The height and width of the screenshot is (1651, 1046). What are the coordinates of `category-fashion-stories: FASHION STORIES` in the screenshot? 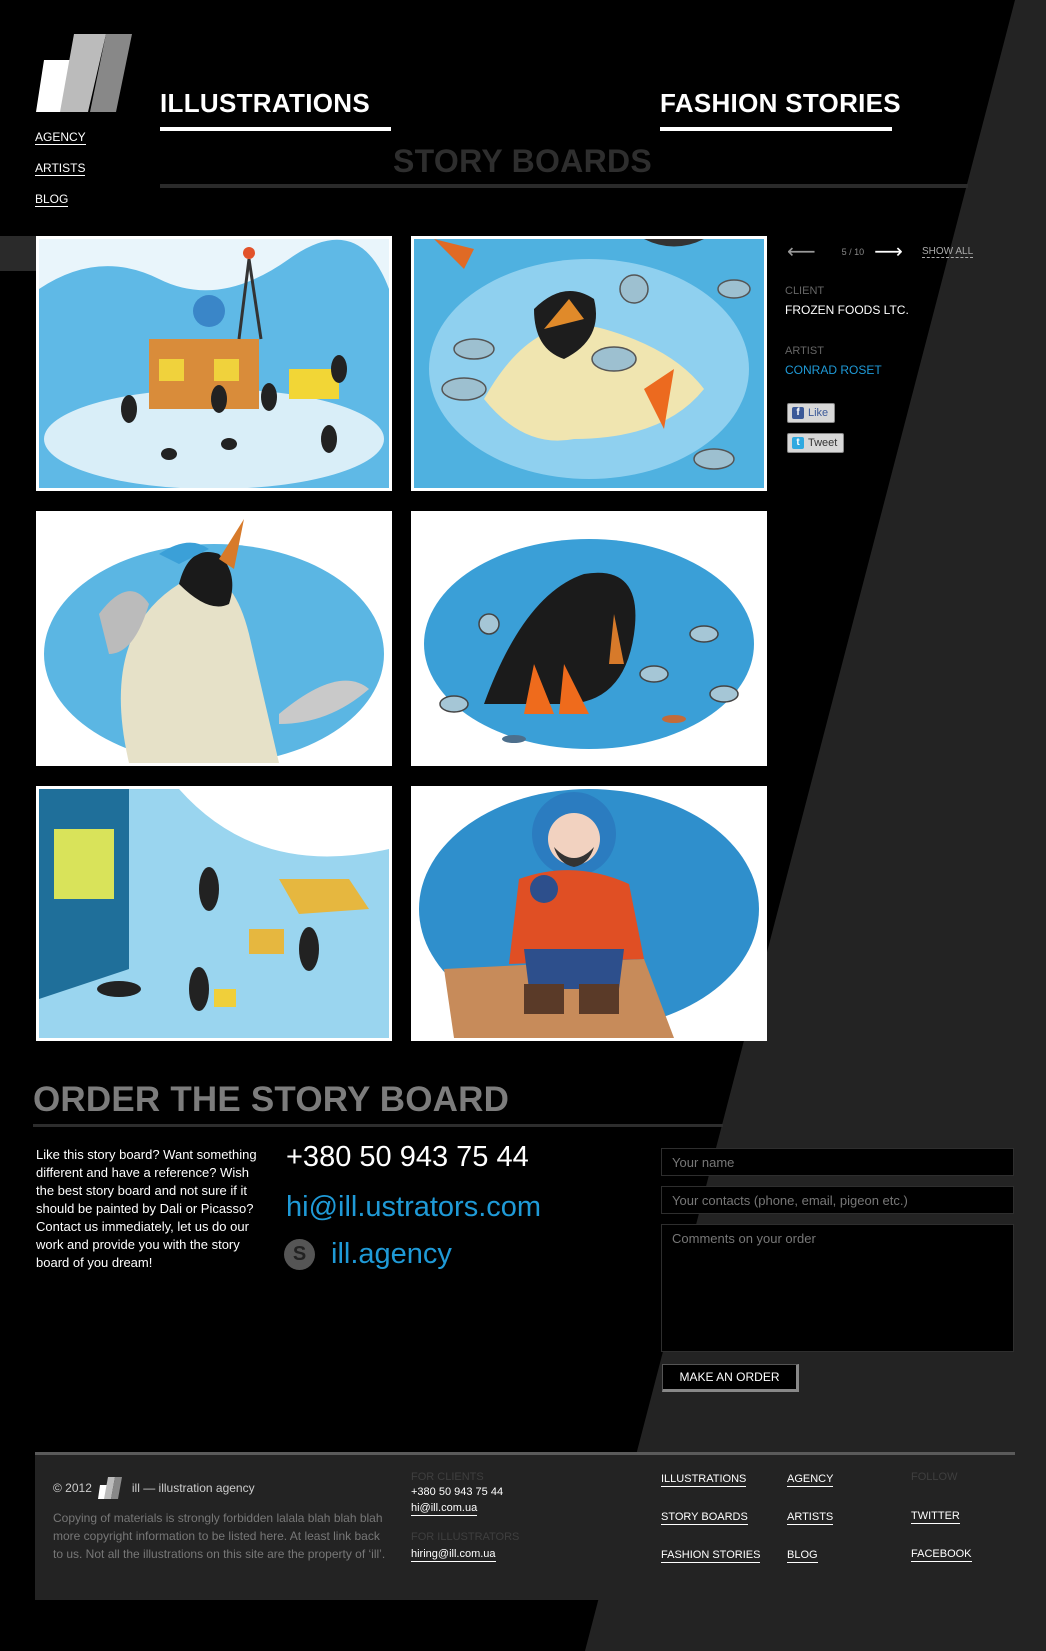 It's located at (780, 109).